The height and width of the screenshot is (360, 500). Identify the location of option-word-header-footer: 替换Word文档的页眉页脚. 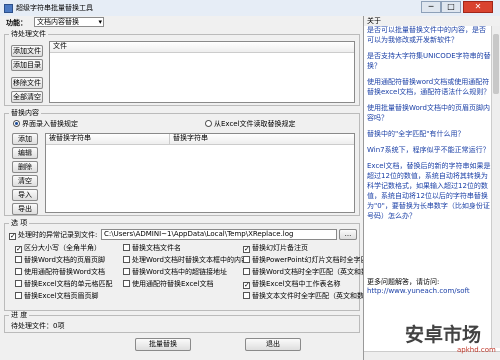
(60, 260).